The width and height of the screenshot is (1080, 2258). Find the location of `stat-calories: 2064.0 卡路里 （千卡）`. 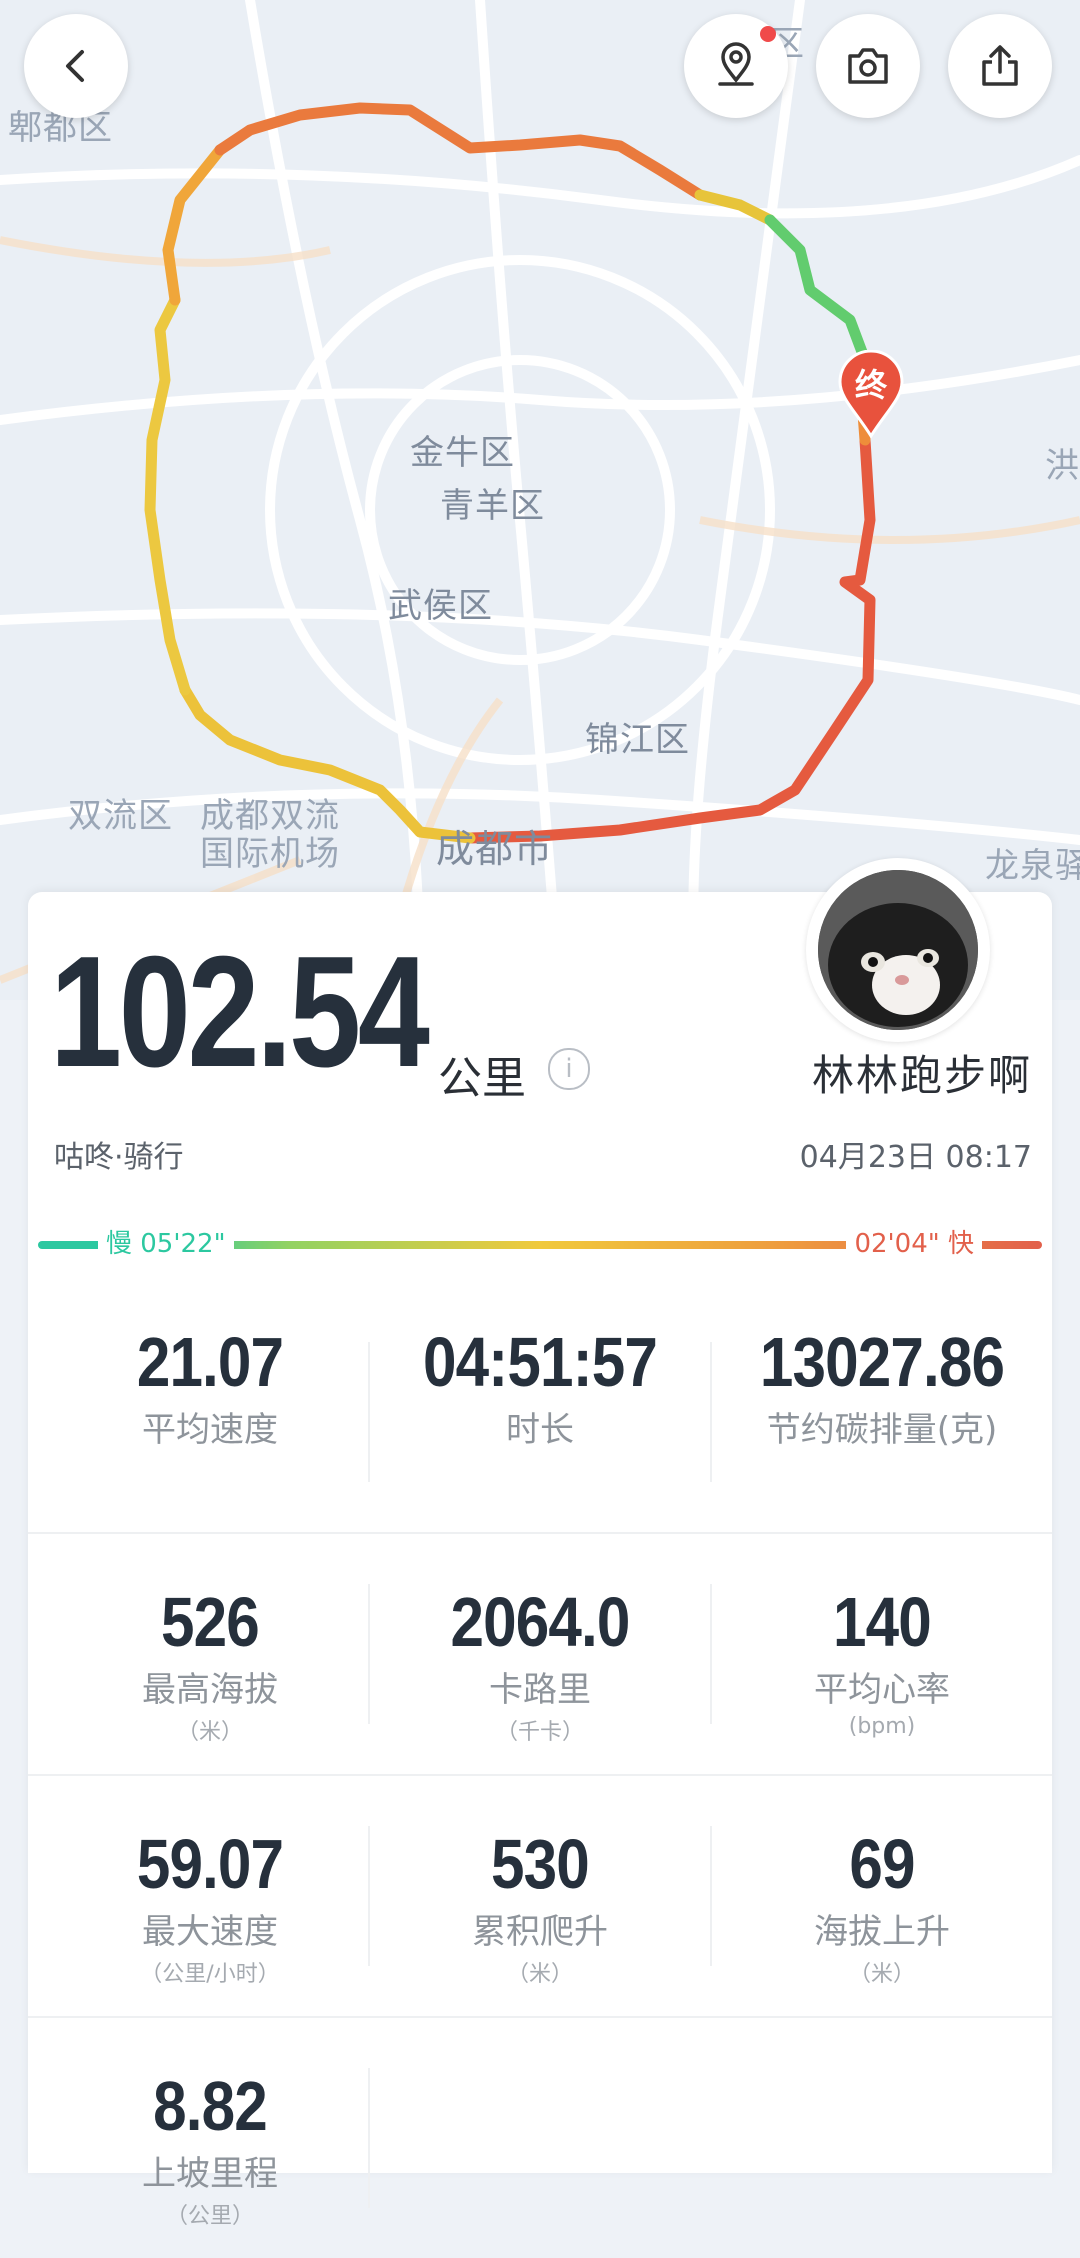

stat-calories: 2064.0 卡路里 （千卡） is located at coordinates (540, 1654).